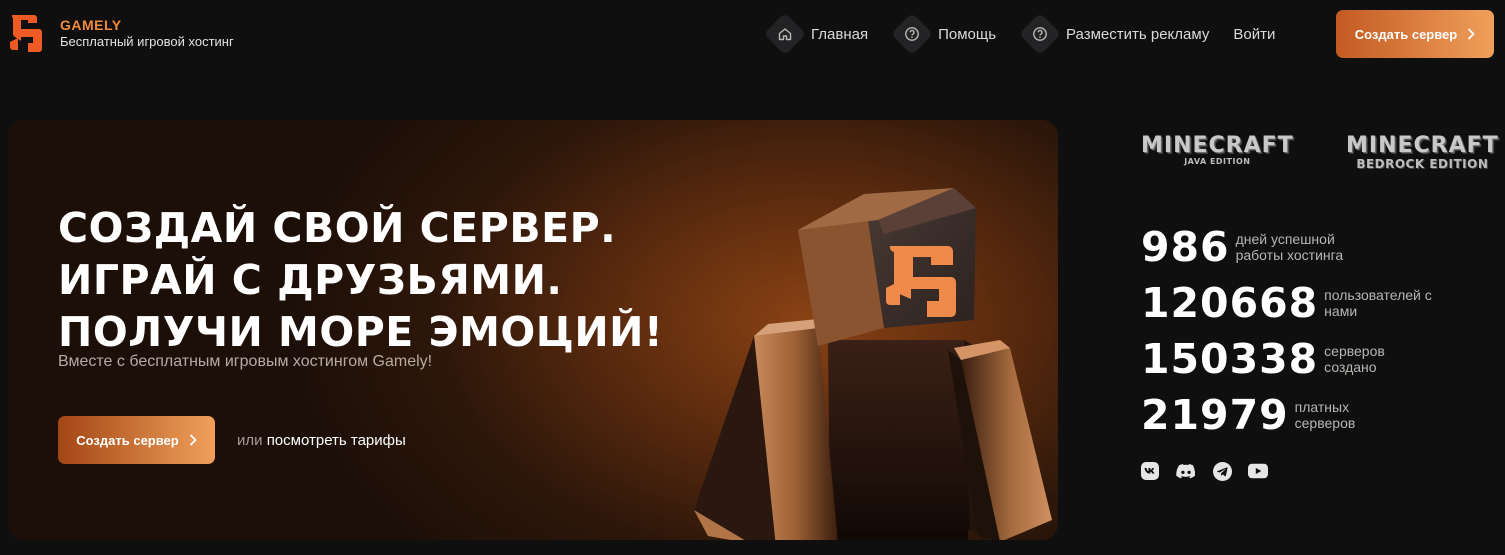 This screenshot has width=1505, height=555. I want to click on nav-label-help: Помощь, so click(967, 34).